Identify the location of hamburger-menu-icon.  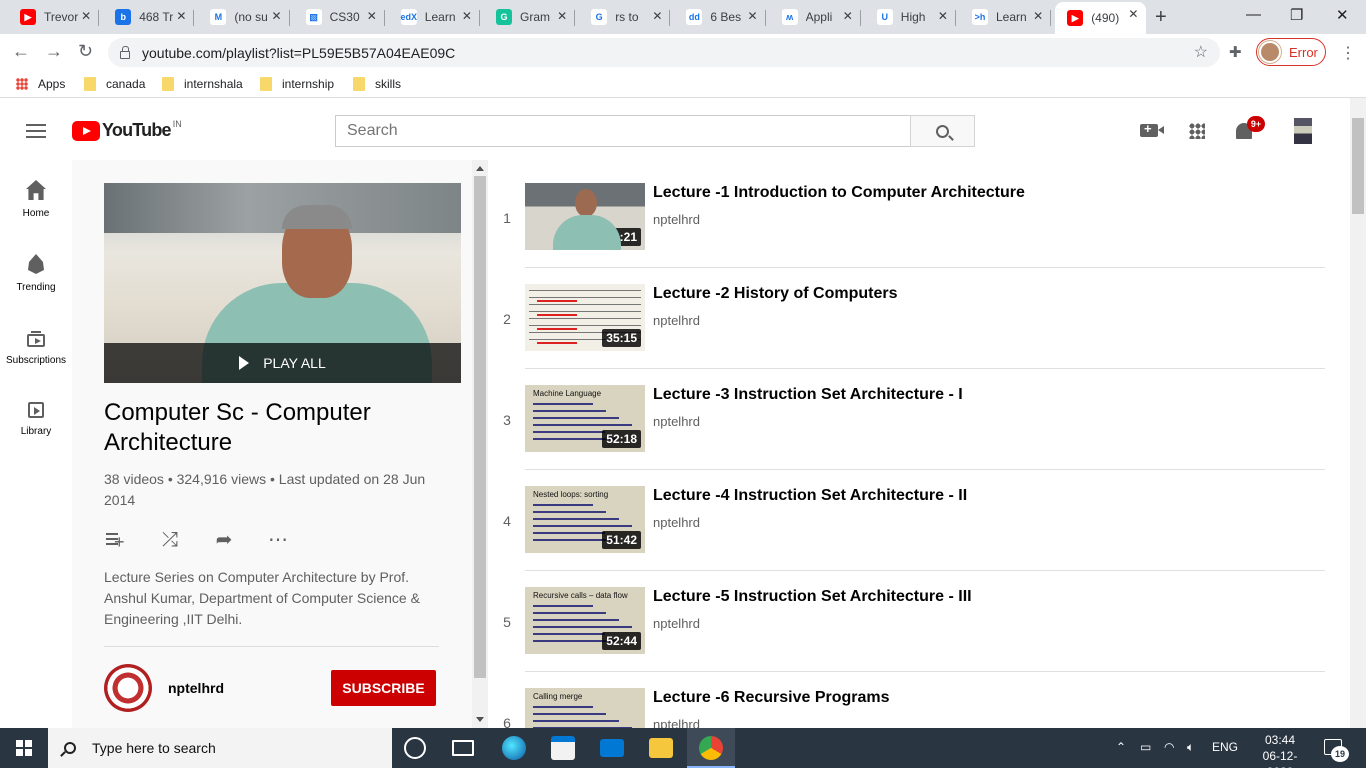
(36, 131).